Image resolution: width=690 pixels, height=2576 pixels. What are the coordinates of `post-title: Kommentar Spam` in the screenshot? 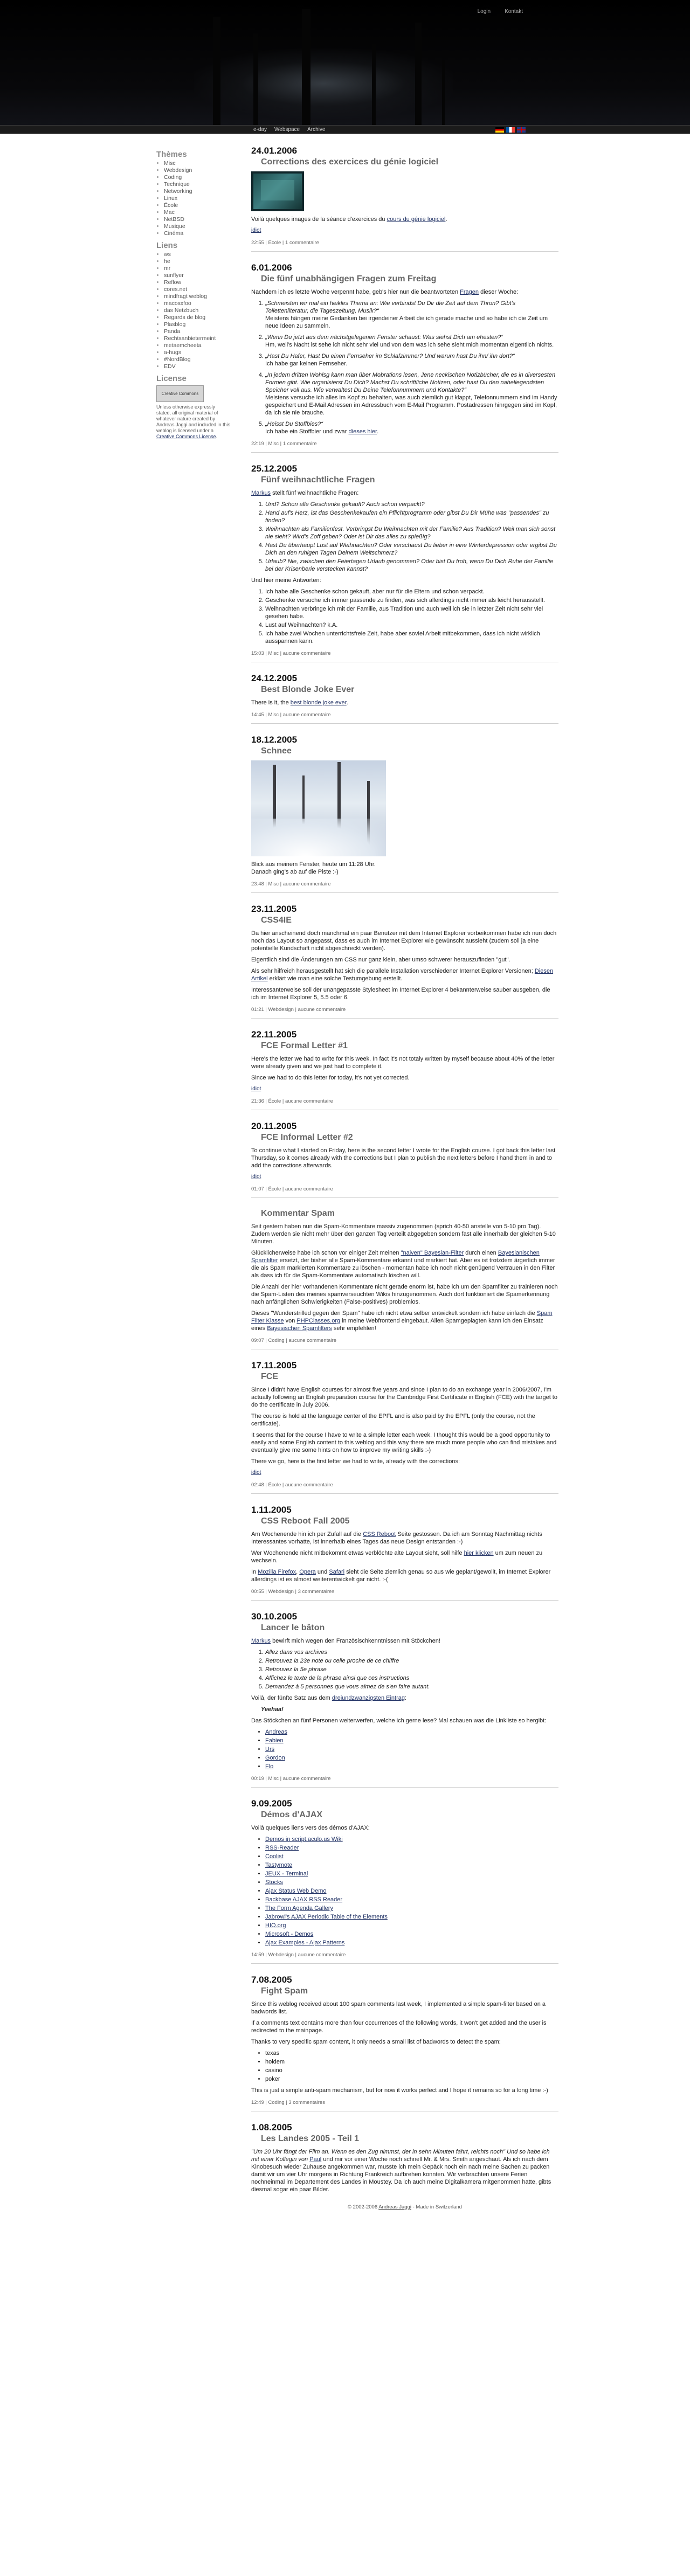 It's located at (409, 1213).